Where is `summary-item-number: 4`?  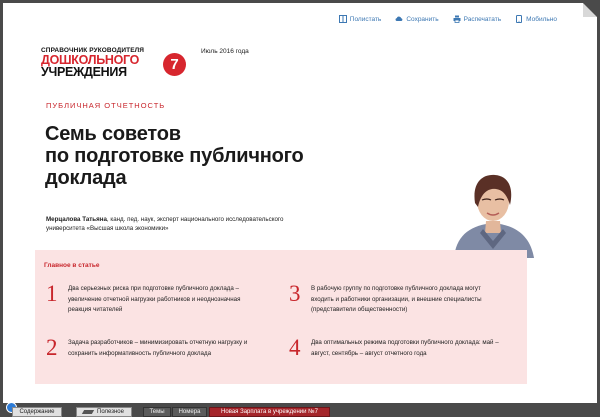
summary-item-number: 4 is located at coordinates (295, 347).